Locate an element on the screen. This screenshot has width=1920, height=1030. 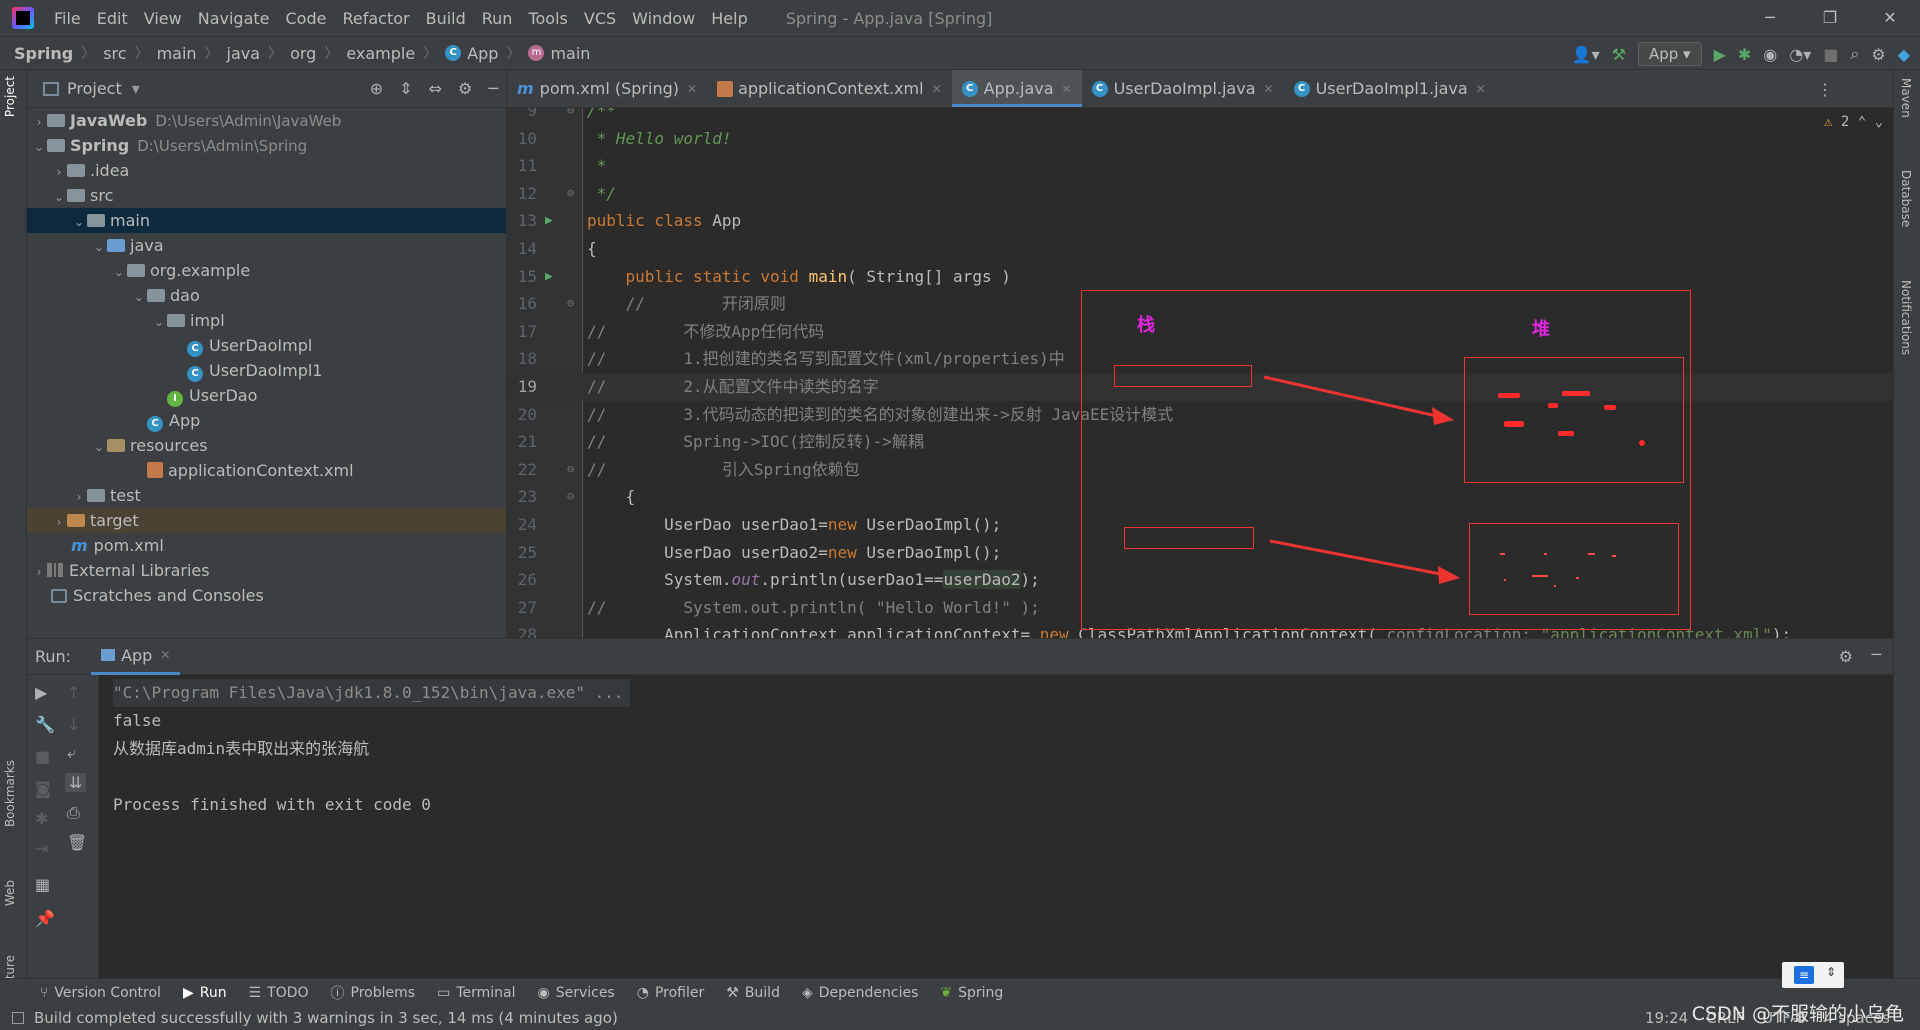
coverage-icon: ◉ is located at coordinates (1770, 54).